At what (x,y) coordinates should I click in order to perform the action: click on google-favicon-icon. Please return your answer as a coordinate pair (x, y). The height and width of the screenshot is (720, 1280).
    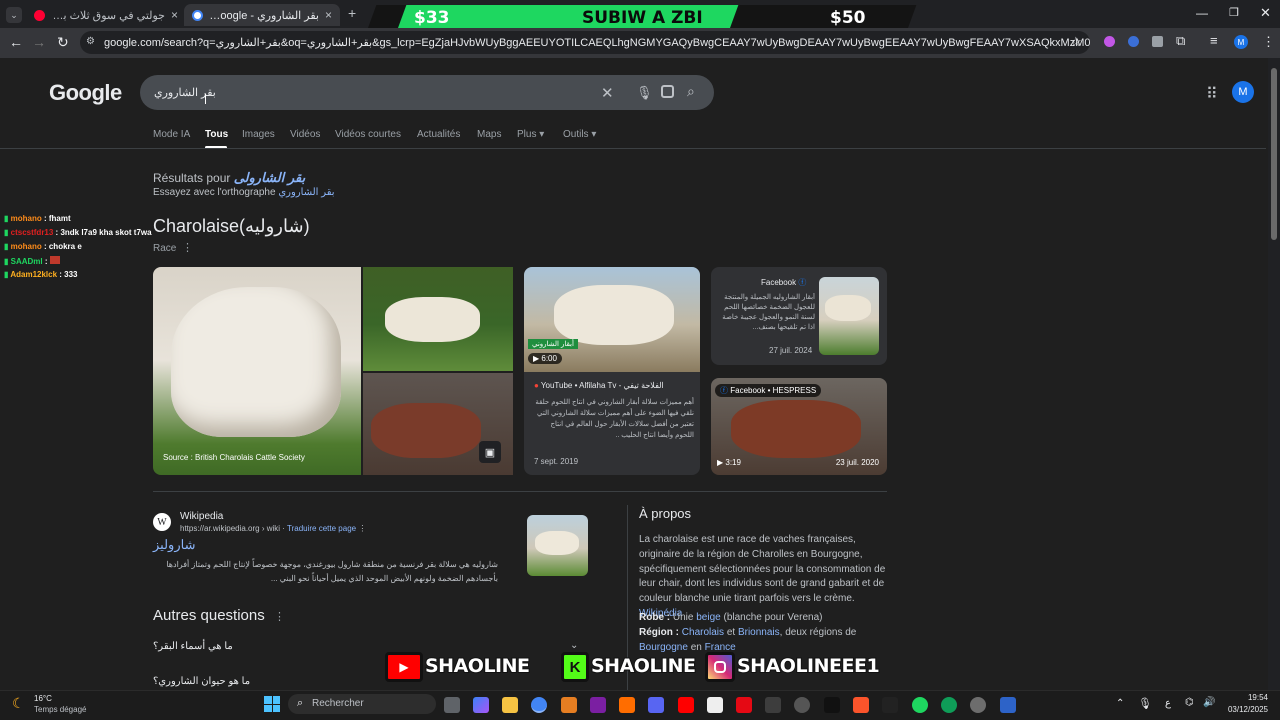
    Looking at the image, I should click on (197, 15).